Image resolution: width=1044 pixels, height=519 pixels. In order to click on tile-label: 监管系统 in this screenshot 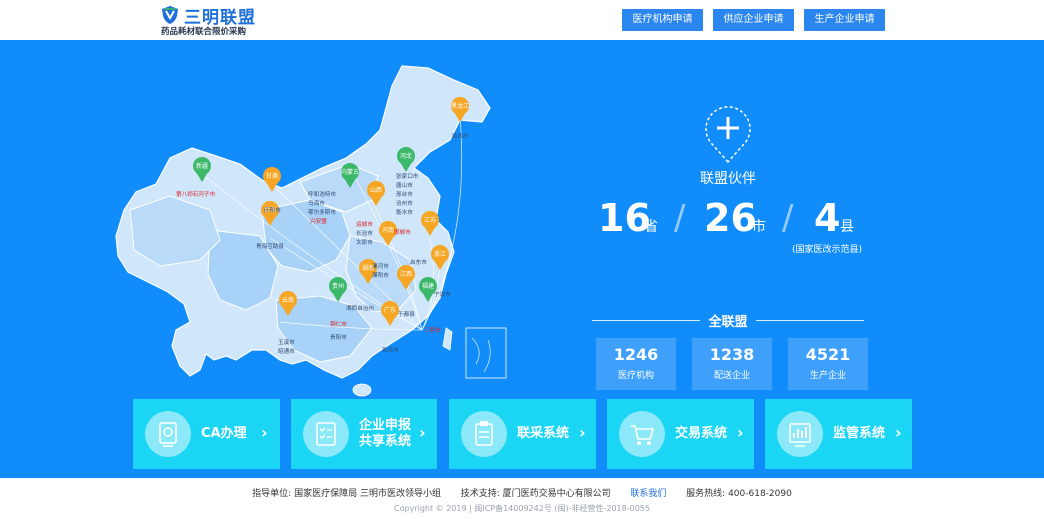, I will do `click(859, 433)`.